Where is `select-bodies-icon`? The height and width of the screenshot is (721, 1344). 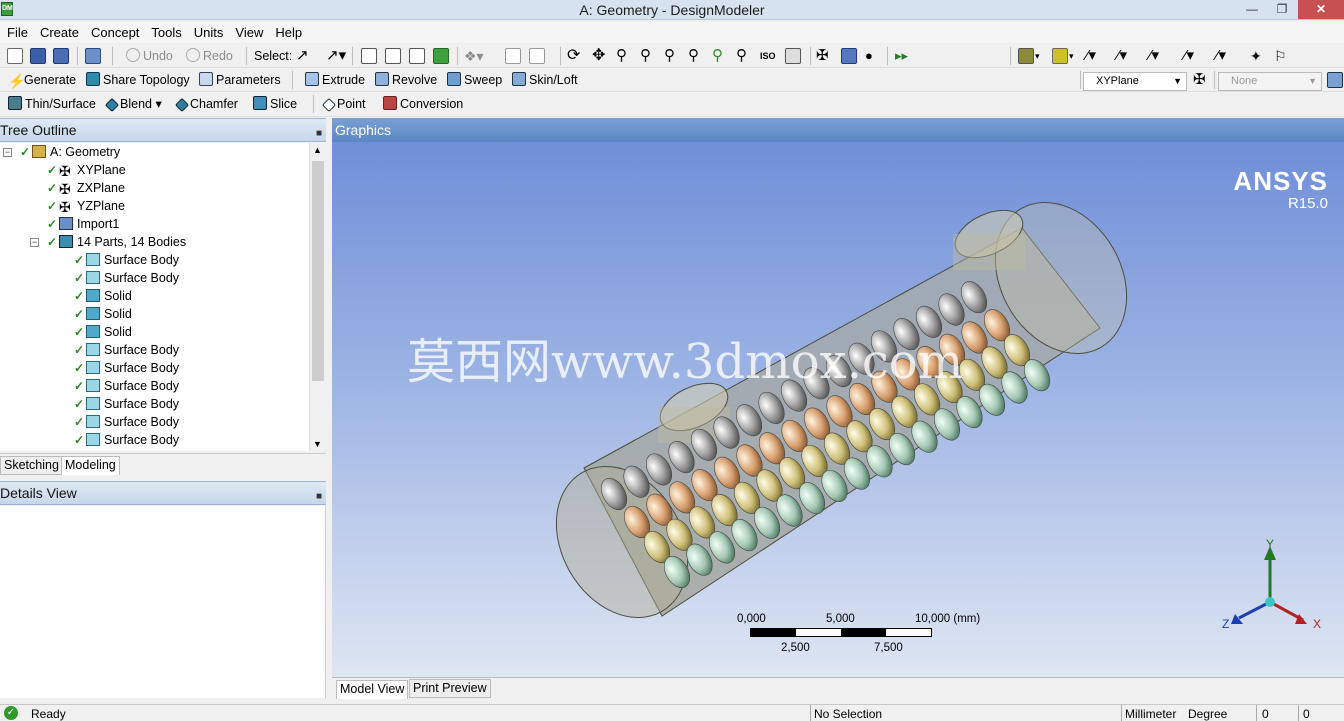 select-bodies-icon is located at coordinates (441, 56).